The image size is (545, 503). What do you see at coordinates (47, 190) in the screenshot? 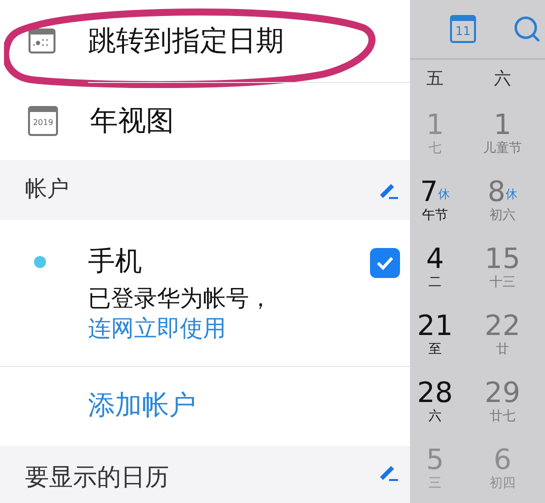
I see `section-title: 帐户` at bounding box center [47, 190].